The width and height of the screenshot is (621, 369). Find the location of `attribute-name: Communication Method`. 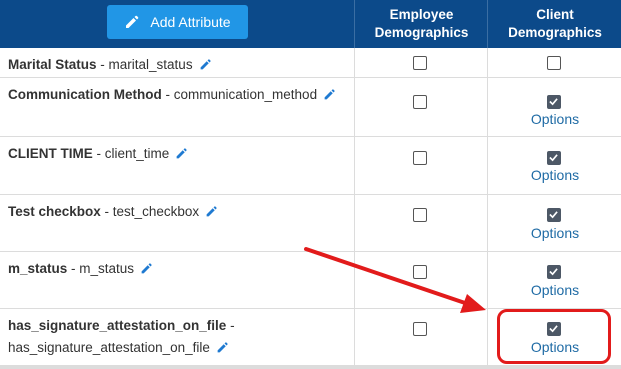

attribute-name: Communication Method is located at coordinates (85, 94).